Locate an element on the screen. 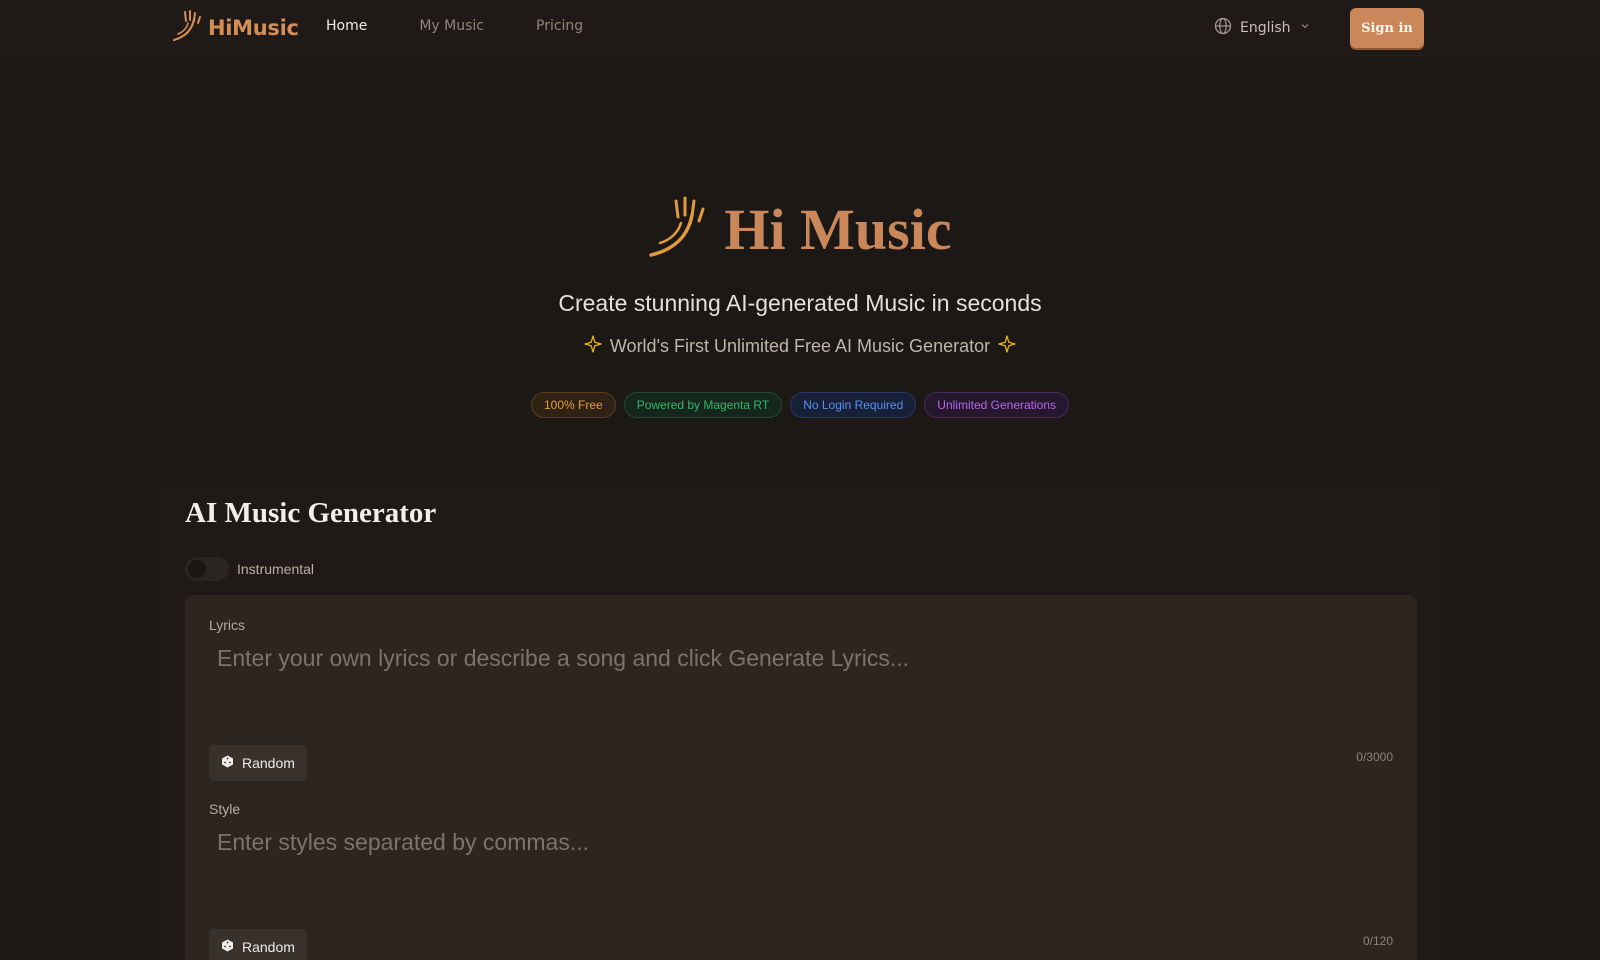 The image size is (1600, 960). instrumental-label: Instrumental is located at coordinates (276, 569).